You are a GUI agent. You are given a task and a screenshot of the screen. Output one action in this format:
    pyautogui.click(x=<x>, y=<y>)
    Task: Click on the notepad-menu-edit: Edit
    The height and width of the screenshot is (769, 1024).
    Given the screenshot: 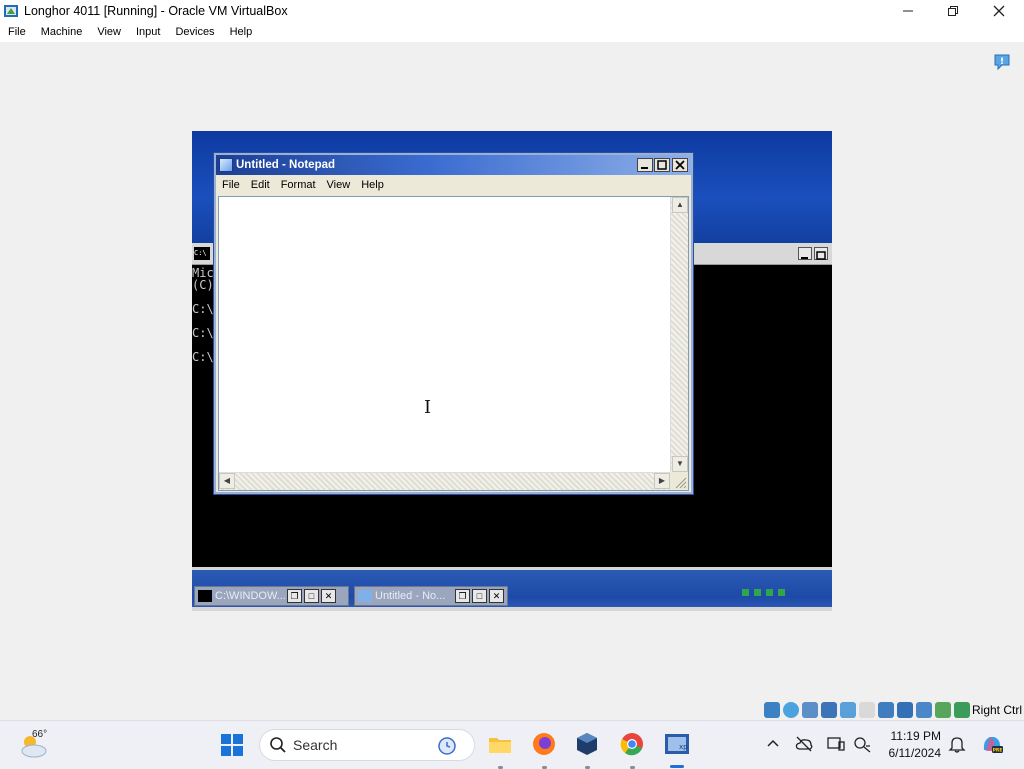 What is the action you would take?
    pyautogui.click(x=260, y=185)
    